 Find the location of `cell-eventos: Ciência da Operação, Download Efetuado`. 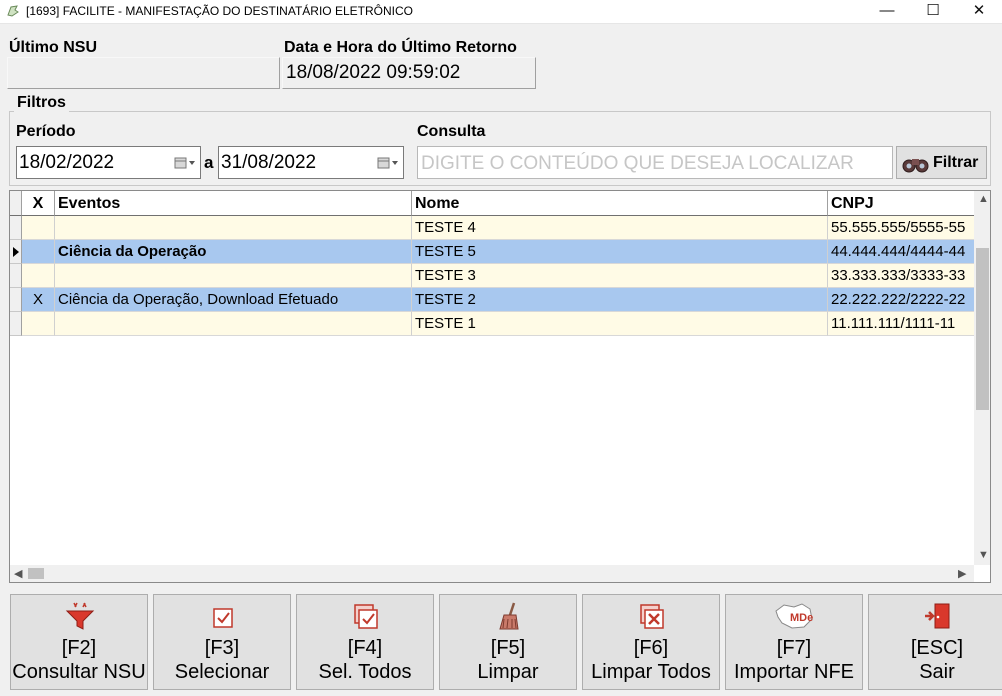

cell-eventos: Ciência da Operação, Download Efetuado is located at coordinates (233, 300).